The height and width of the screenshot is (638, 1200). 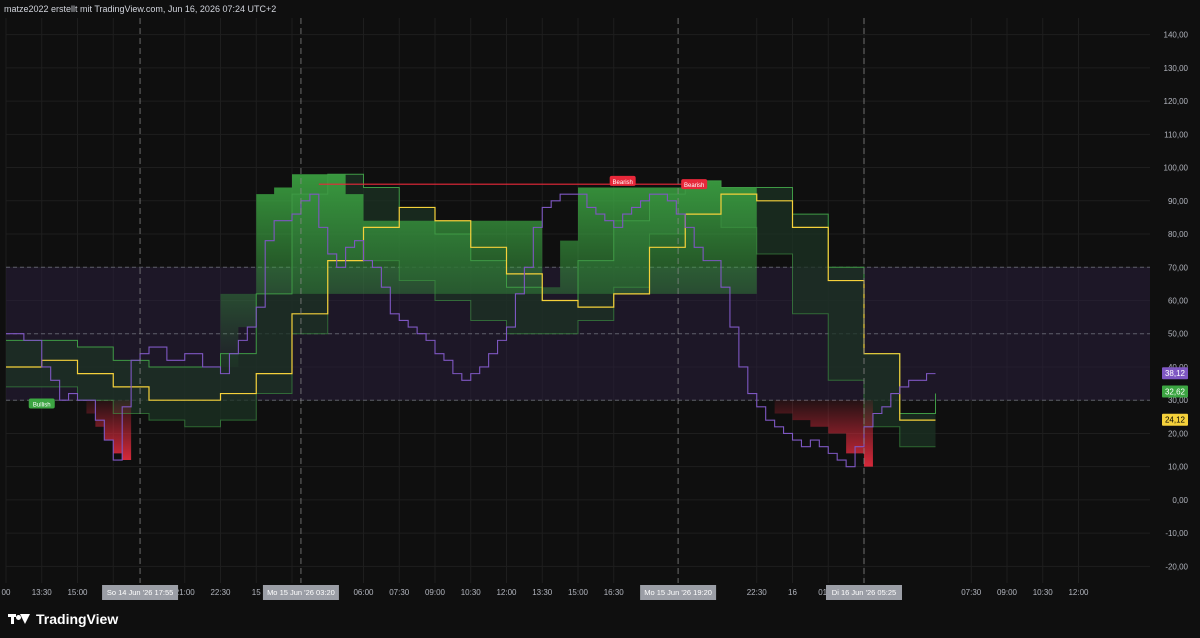 I want to click on y-tick-label: 10,00, so click(x=1178, y=467).